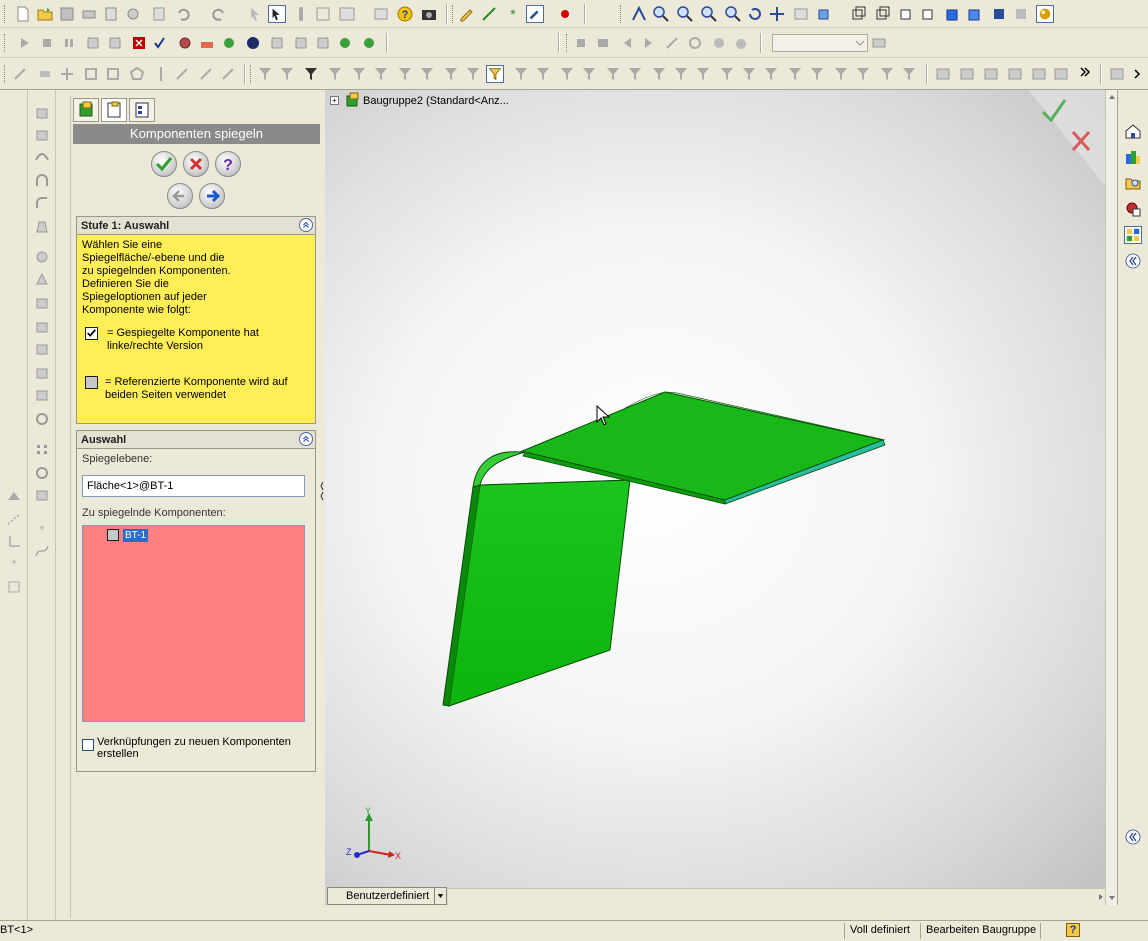 This screenshot has width=1148, height=941. I want to click on file-properties-icon, so click(159, 14).